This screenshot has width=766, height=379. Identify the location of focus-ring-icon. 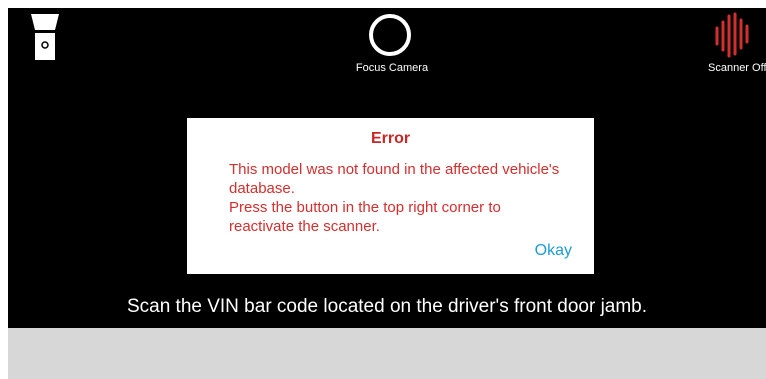
(390, 35).